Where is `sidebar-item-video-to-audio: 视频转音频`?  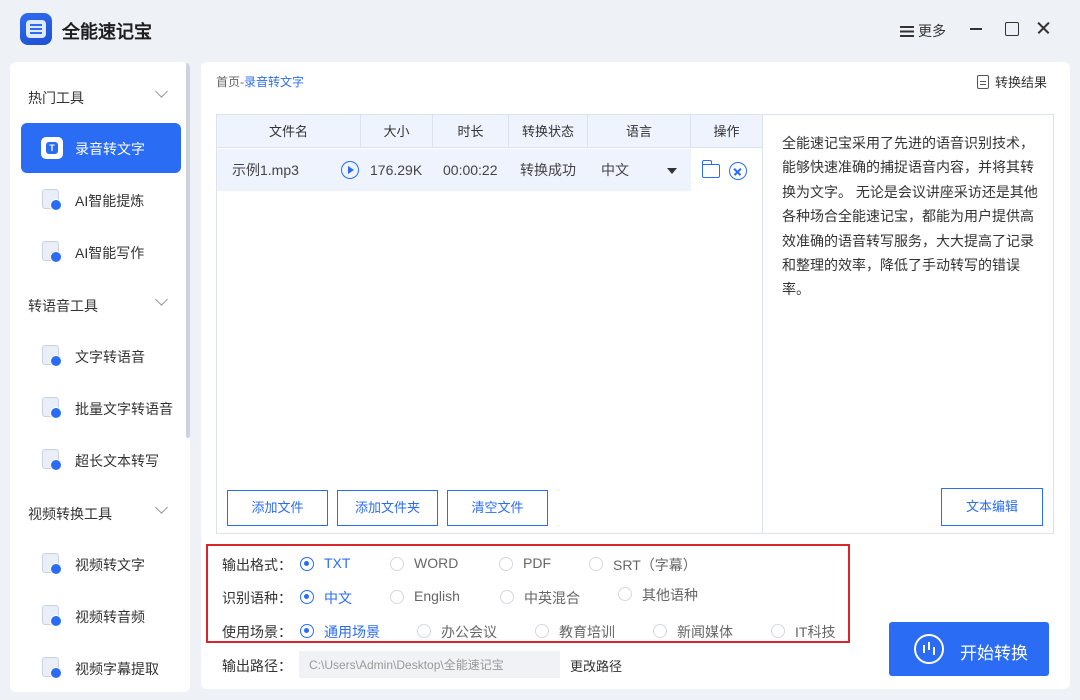 sidebar-item-video-to-audio: 视频转音频 is located at coordinates (101, 616).